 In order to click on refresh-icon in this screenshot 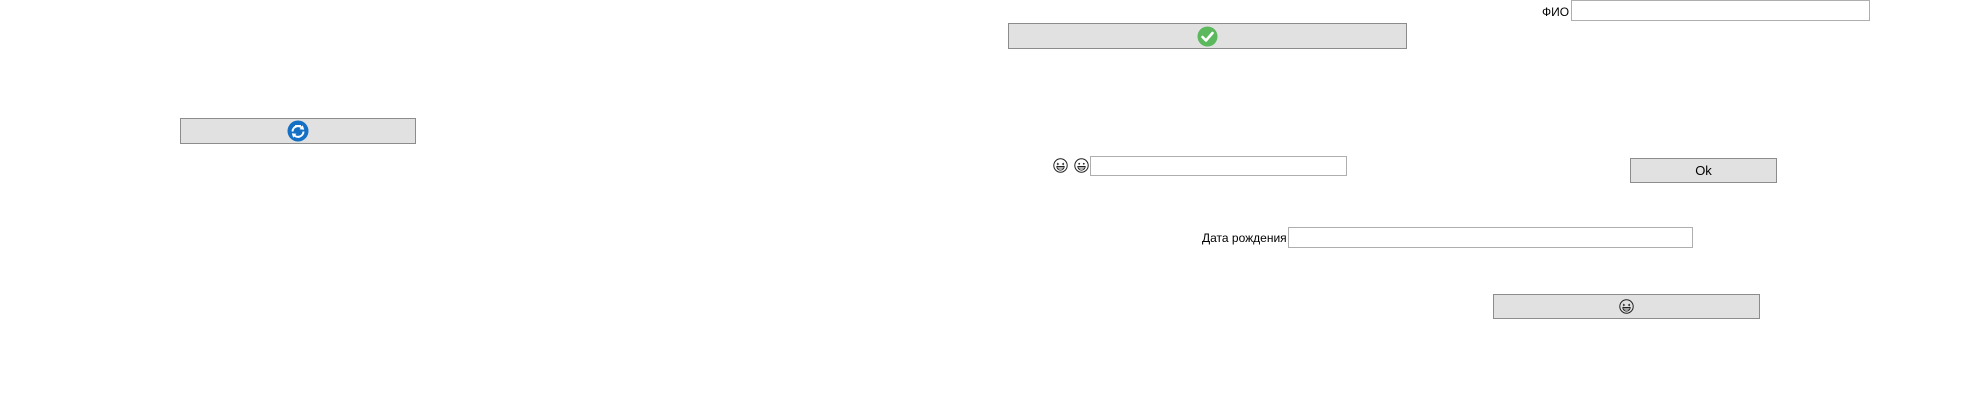, I will do `click(298, 131)`.